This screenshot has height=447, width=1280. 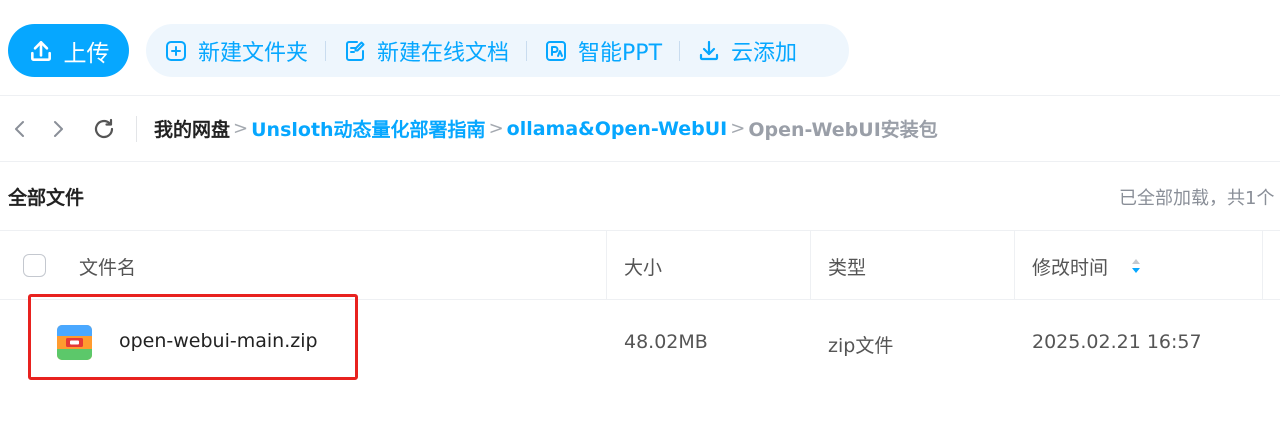 What do you see at coordinates (107, 266) in the screenshot?
I see `column-header-name: 文件名` at bounding box center [107, 266].